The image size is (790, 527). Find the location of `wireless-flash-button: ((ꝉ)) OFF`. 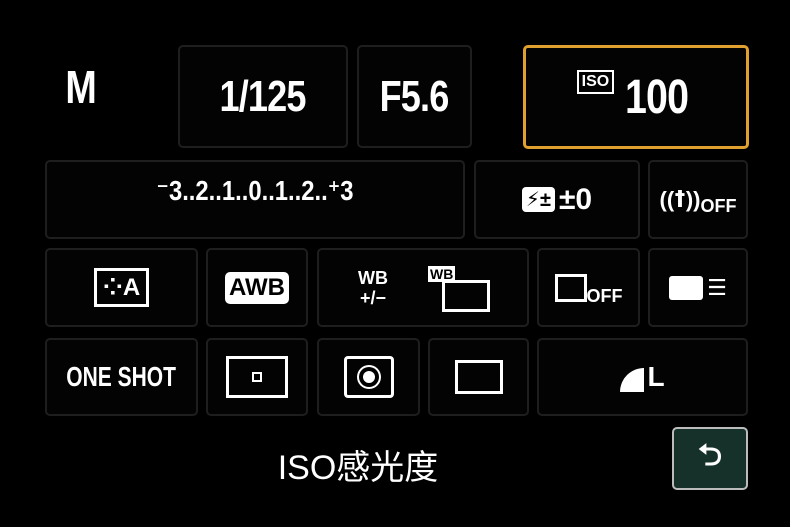

wireless-flash-button: ((ꝉ)) OFF is located at coordinates (698, 199).